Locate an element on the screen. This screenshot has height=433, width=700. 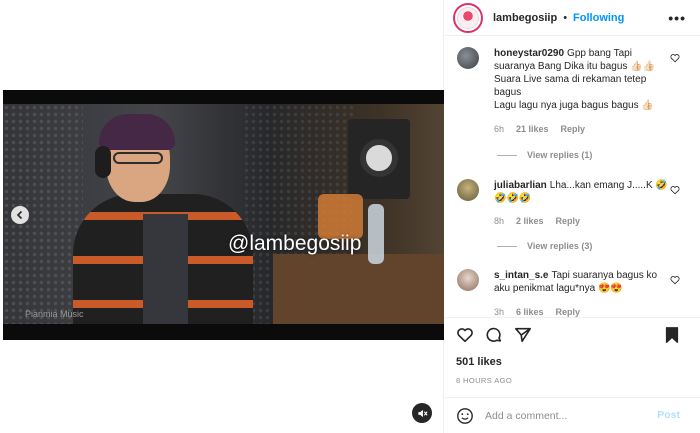
comment-time: 8h is located at coordinates (499, 221).